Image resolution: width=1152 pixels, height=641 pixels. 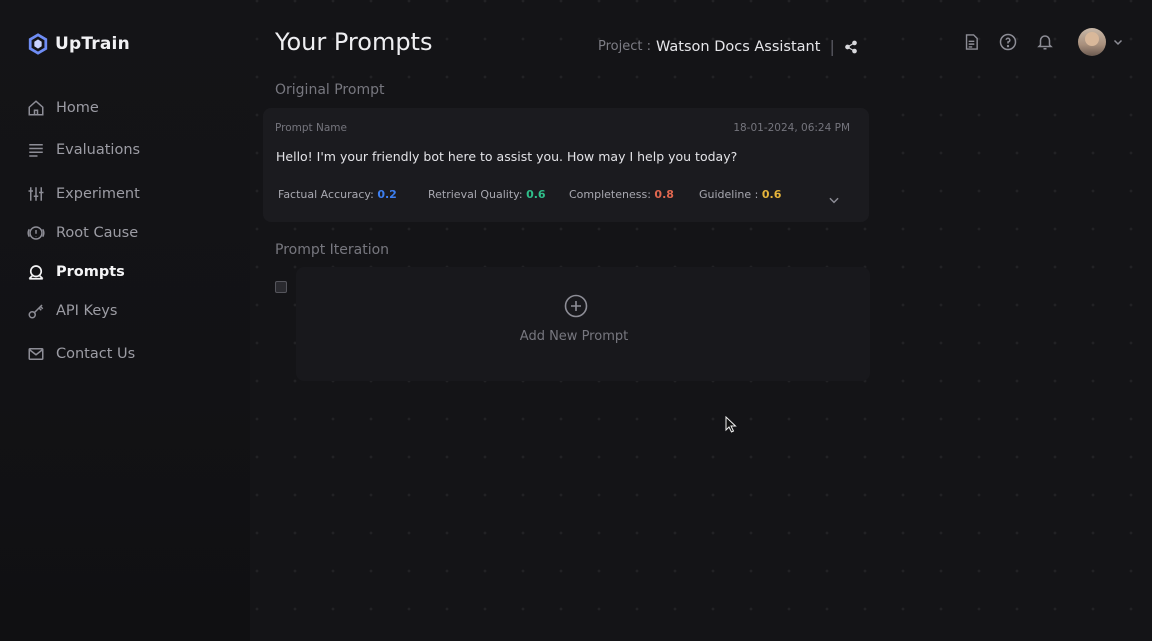 I want to click on sidebar-item-prompts: Prompts, so click(x=75, y=272).